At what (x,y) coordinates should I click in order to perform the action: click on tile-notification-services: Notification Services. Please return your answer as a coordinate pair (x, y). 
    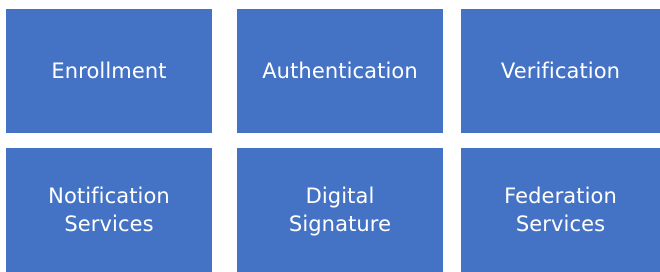
    Looking at the image, I should click on (109, 210).